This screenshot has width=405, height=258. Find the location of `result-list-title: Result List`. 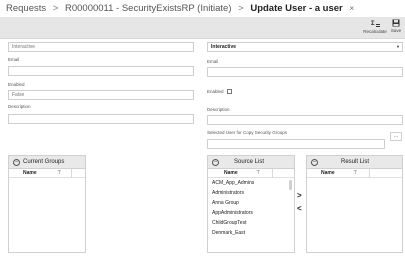

result-list-title: Result List is located at coordinates (355, 162).